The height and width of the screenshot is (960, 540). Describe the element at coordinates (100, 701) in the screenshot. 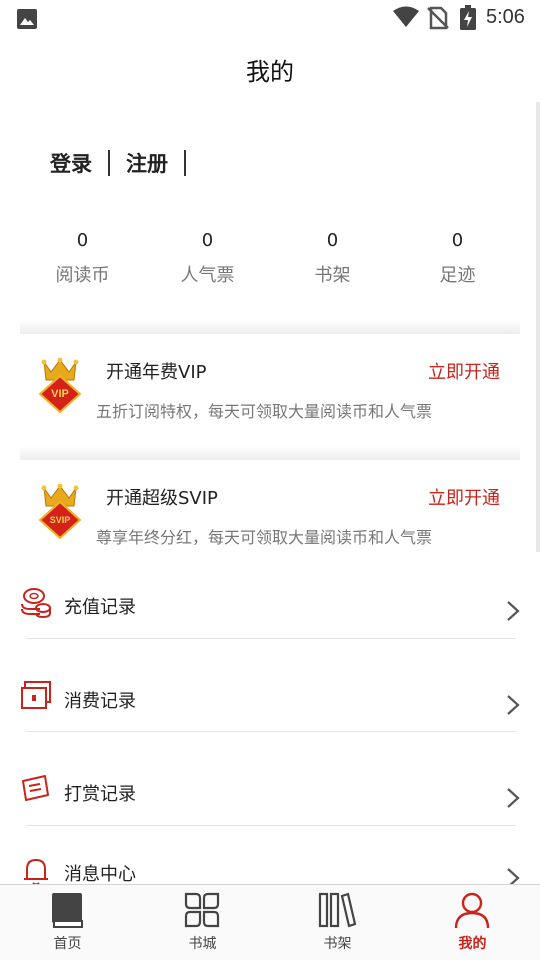

I see `menu-label: 消费记录` at that location.